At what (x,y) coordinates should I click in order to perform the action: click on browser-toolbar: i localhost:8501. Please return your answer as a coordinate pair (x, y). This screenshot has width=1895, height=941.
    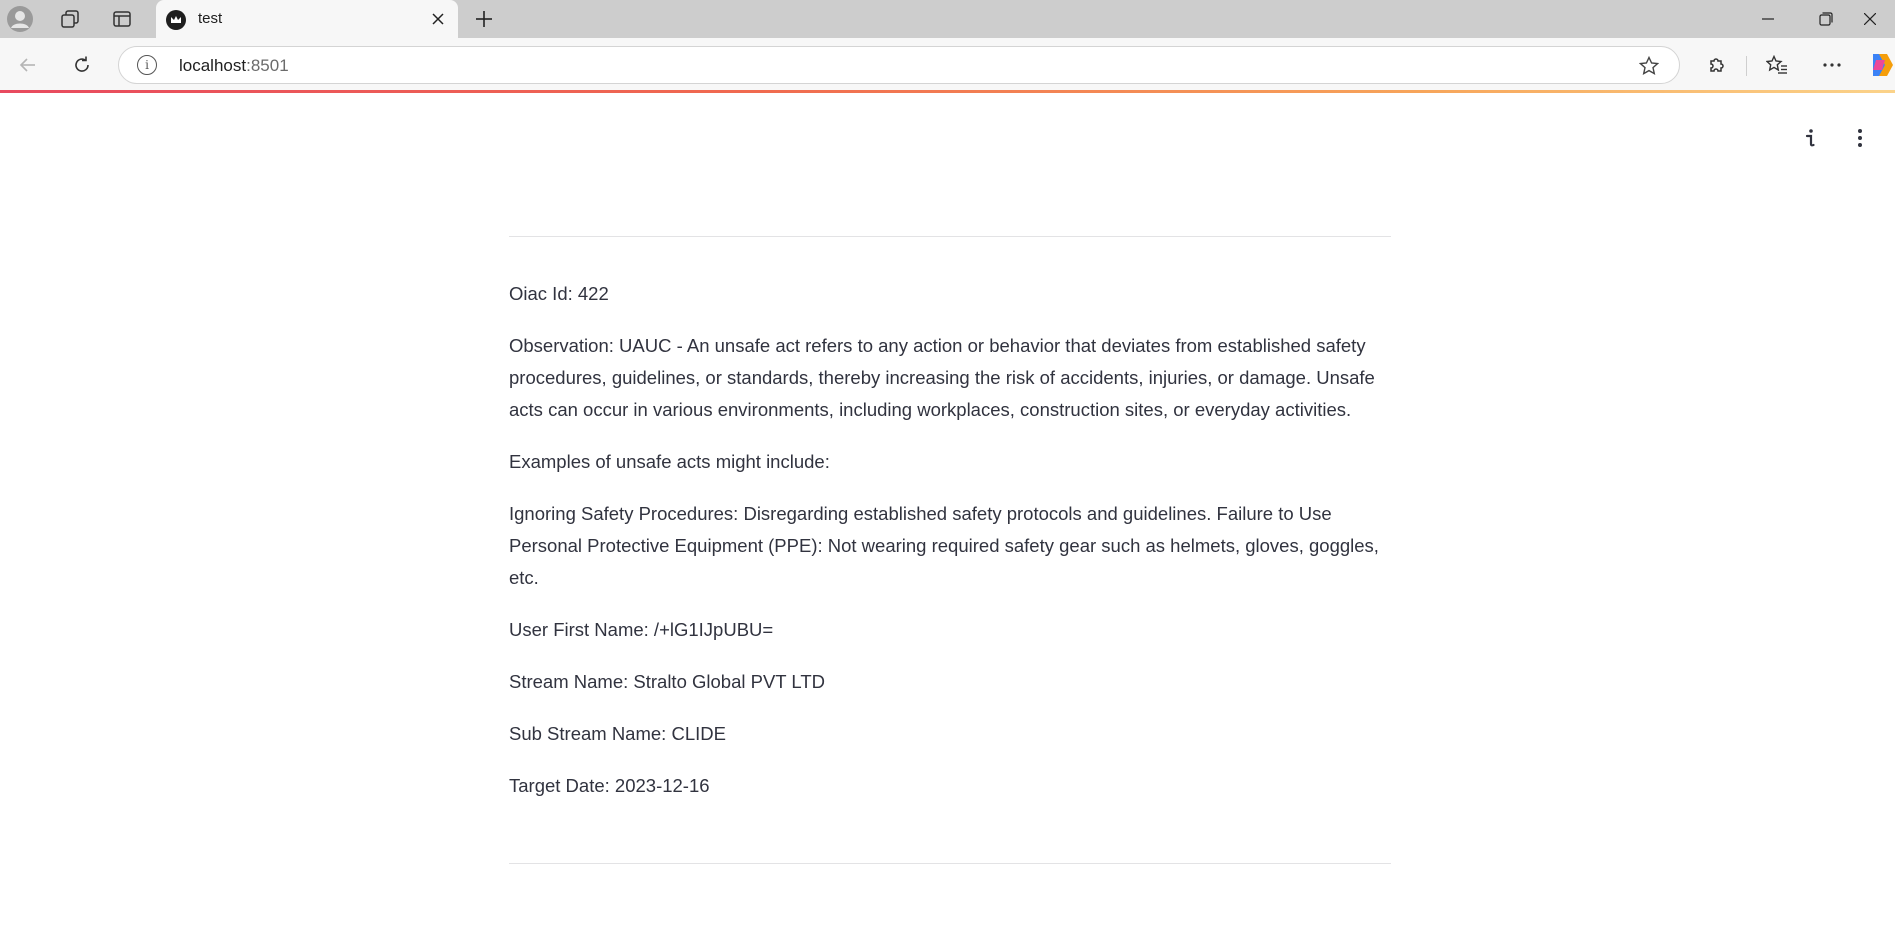
    Looking at the image, I should click on (947, 65).